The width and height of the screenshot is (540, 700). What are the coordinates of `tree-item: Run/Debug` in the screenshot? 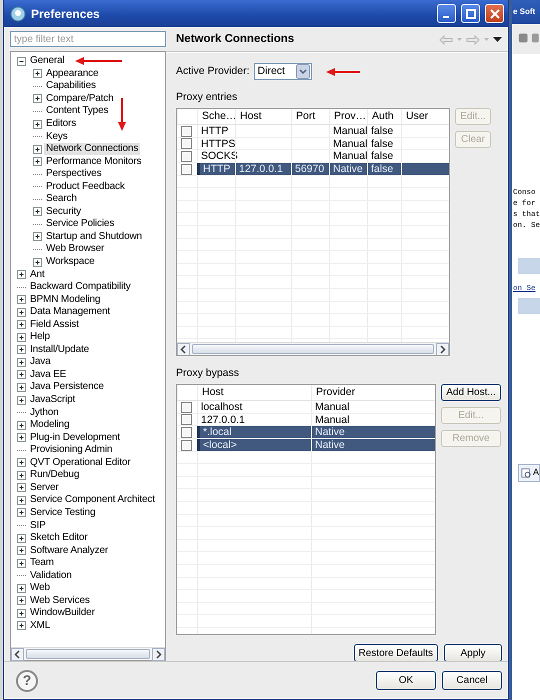 It's located at (55, 475).